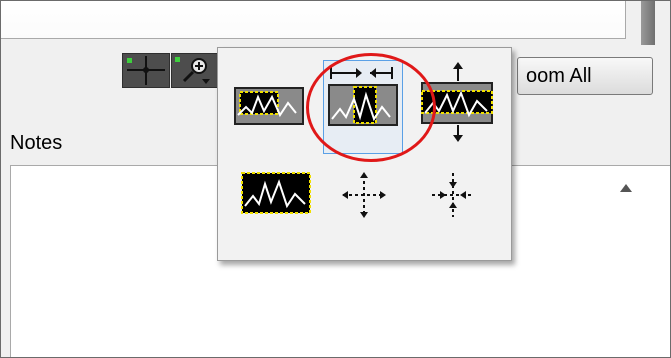  I want to click on zoom-fit-icon, so click(276, 193).